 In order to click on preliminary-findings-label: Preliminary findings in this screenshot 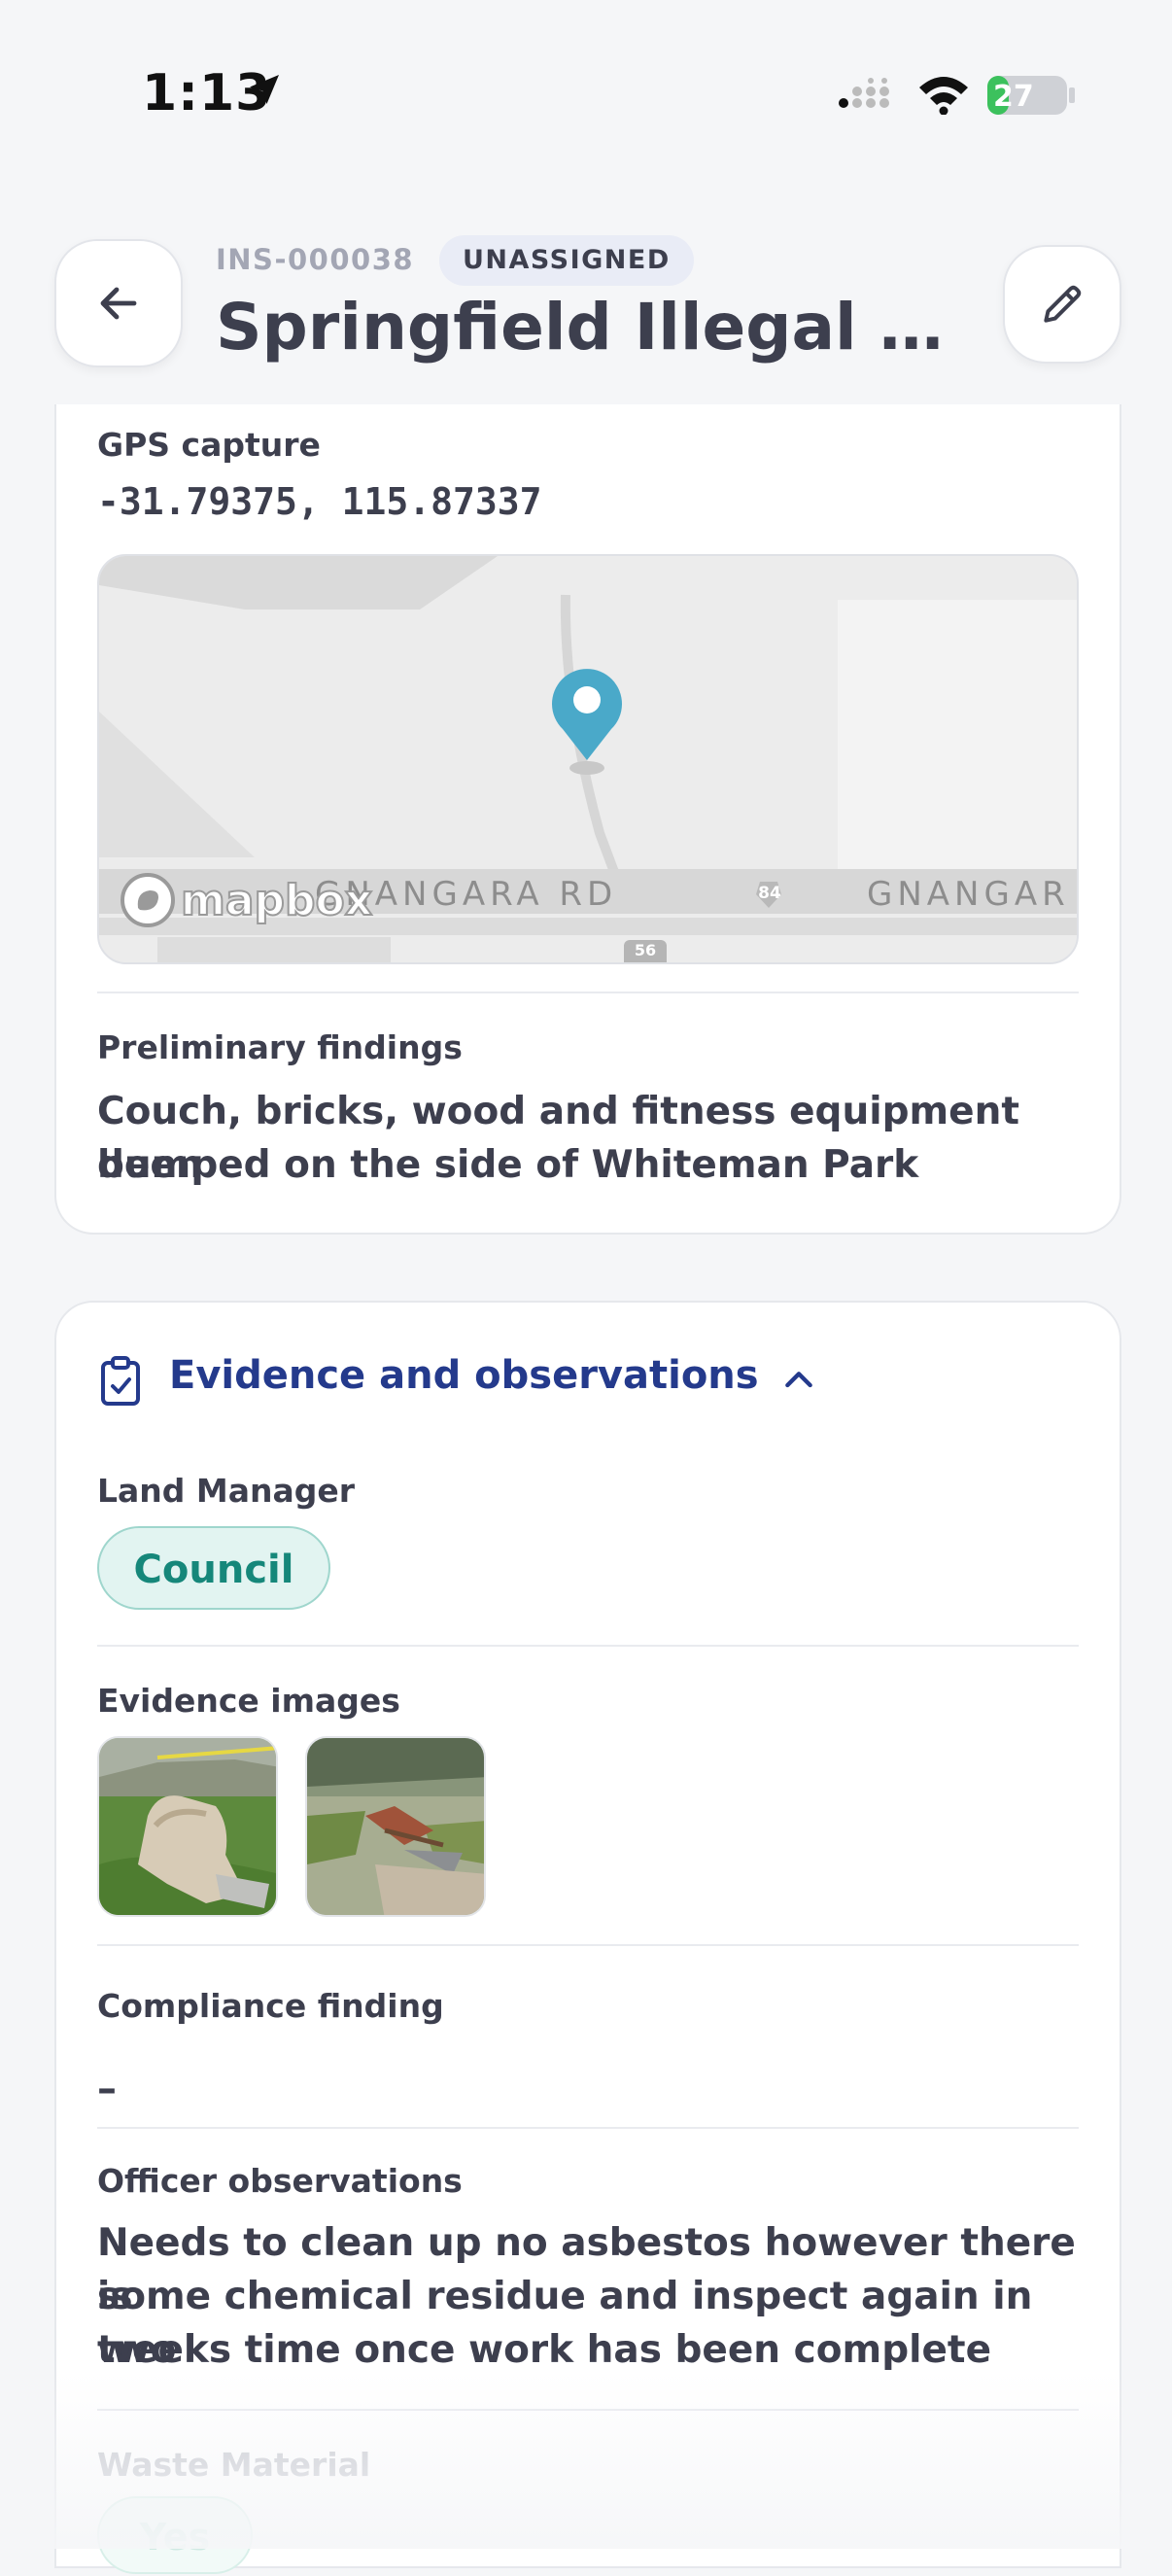, I will do `click(280, 1047)`.